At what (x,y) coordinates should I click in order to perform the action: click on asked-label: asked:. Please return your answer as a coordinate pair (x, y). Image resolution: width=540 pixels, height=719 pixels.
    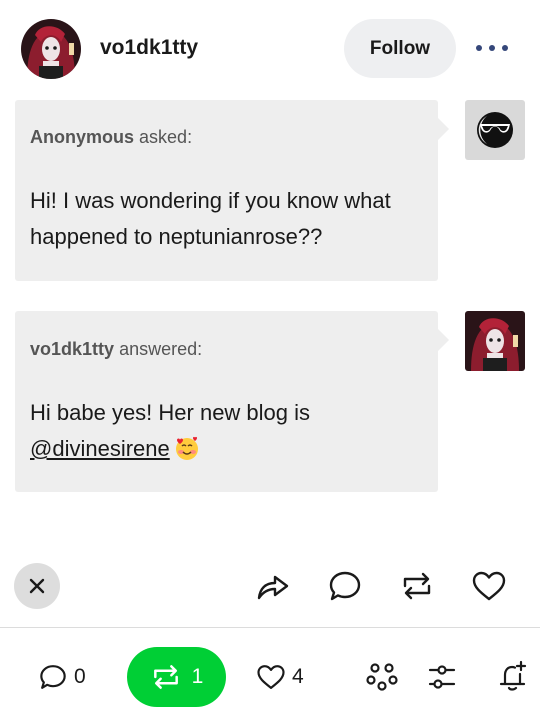
    Looking at the image, I should click on (166, 137).